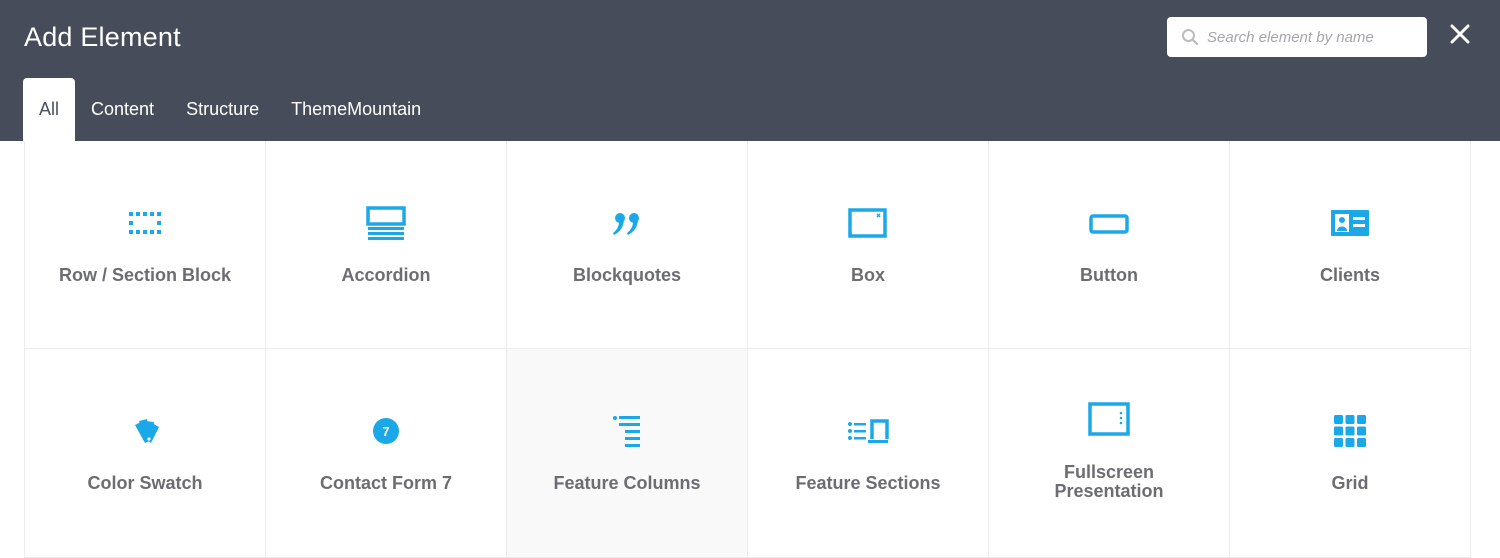 Image resolution: width=1500 pixels, height=558 pixels. I want to click on element-label: Grid, so click(1350, 483).